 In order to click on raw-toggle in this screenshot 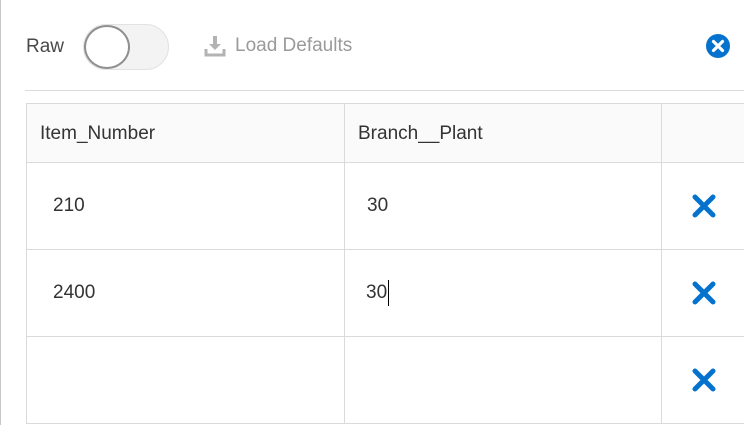, I will do `click(126, 47)`.